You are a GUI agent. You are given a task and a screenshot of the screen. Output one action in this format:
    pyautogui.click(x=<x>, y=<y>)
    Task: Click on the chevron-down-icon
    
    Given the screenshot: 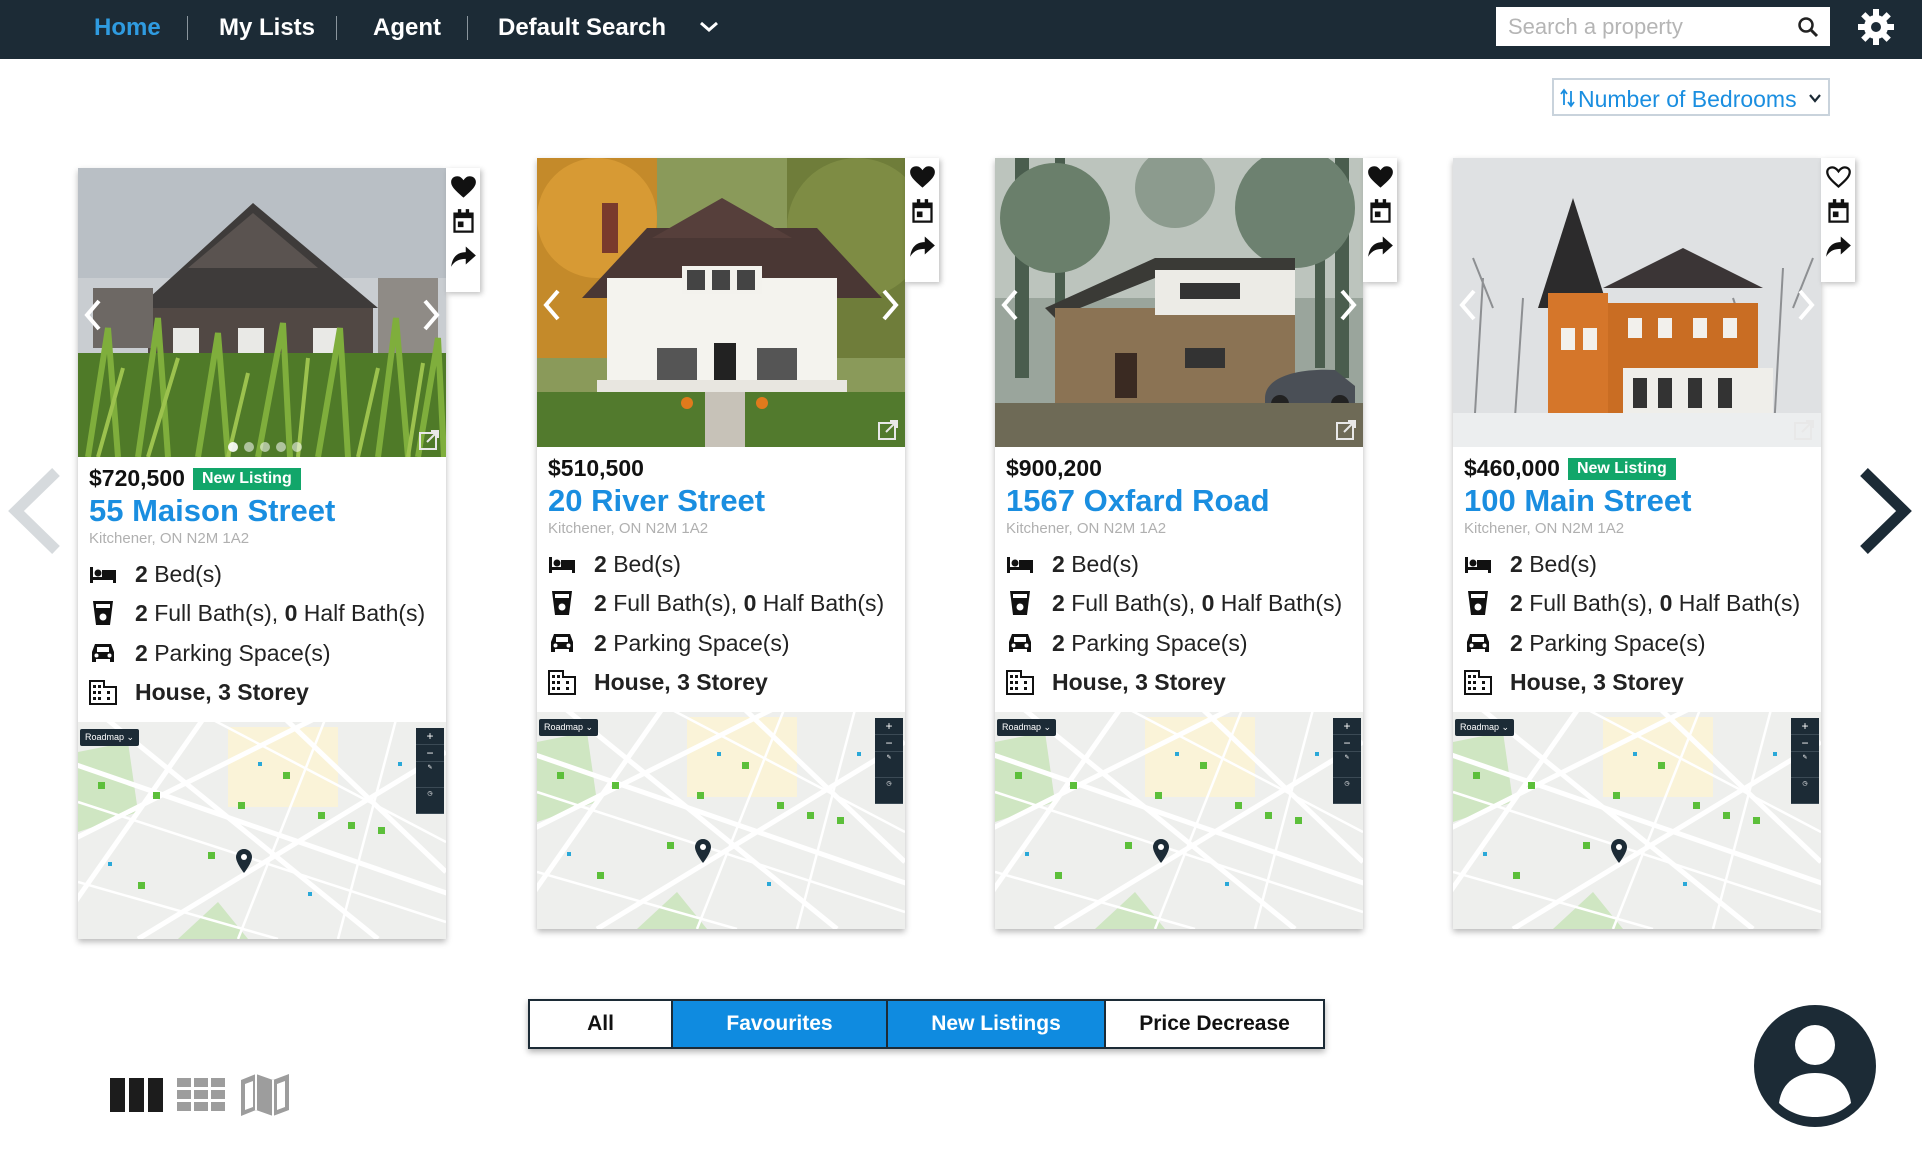 What is the action you would take?
    pyautogui.click(x=709, y=27)
    